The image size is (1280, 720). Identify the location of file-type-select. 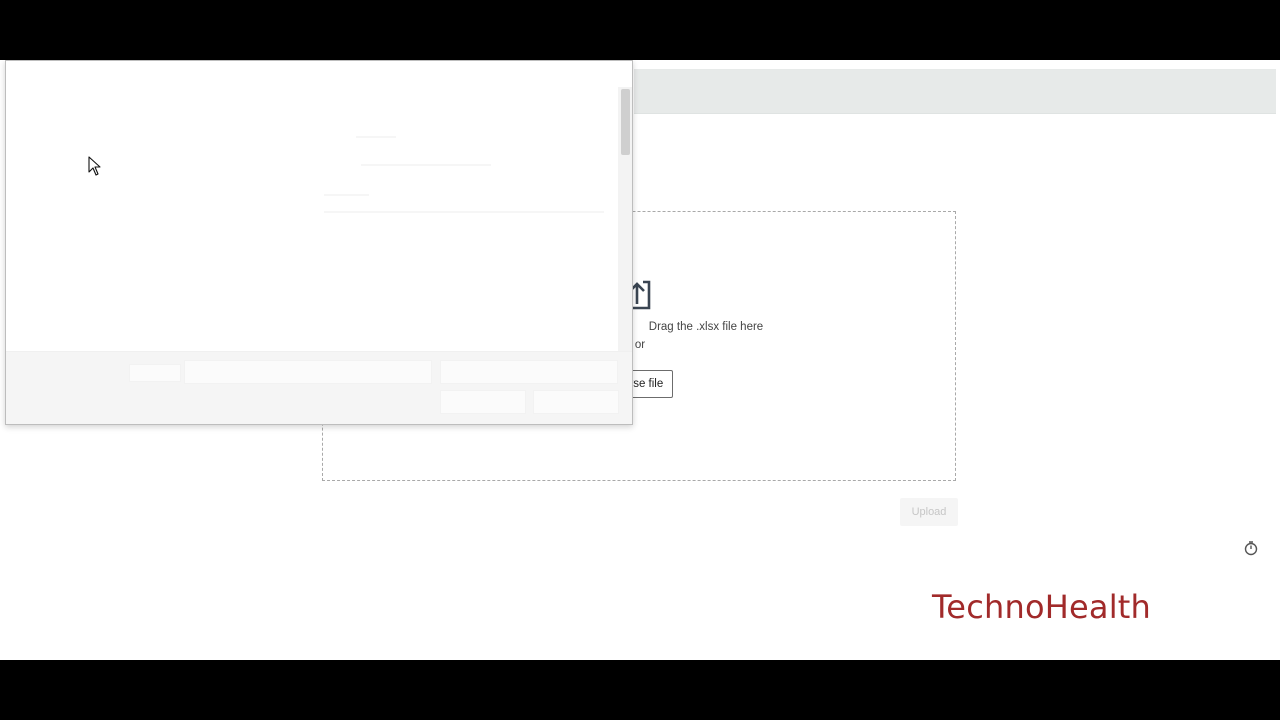
(529, 372).